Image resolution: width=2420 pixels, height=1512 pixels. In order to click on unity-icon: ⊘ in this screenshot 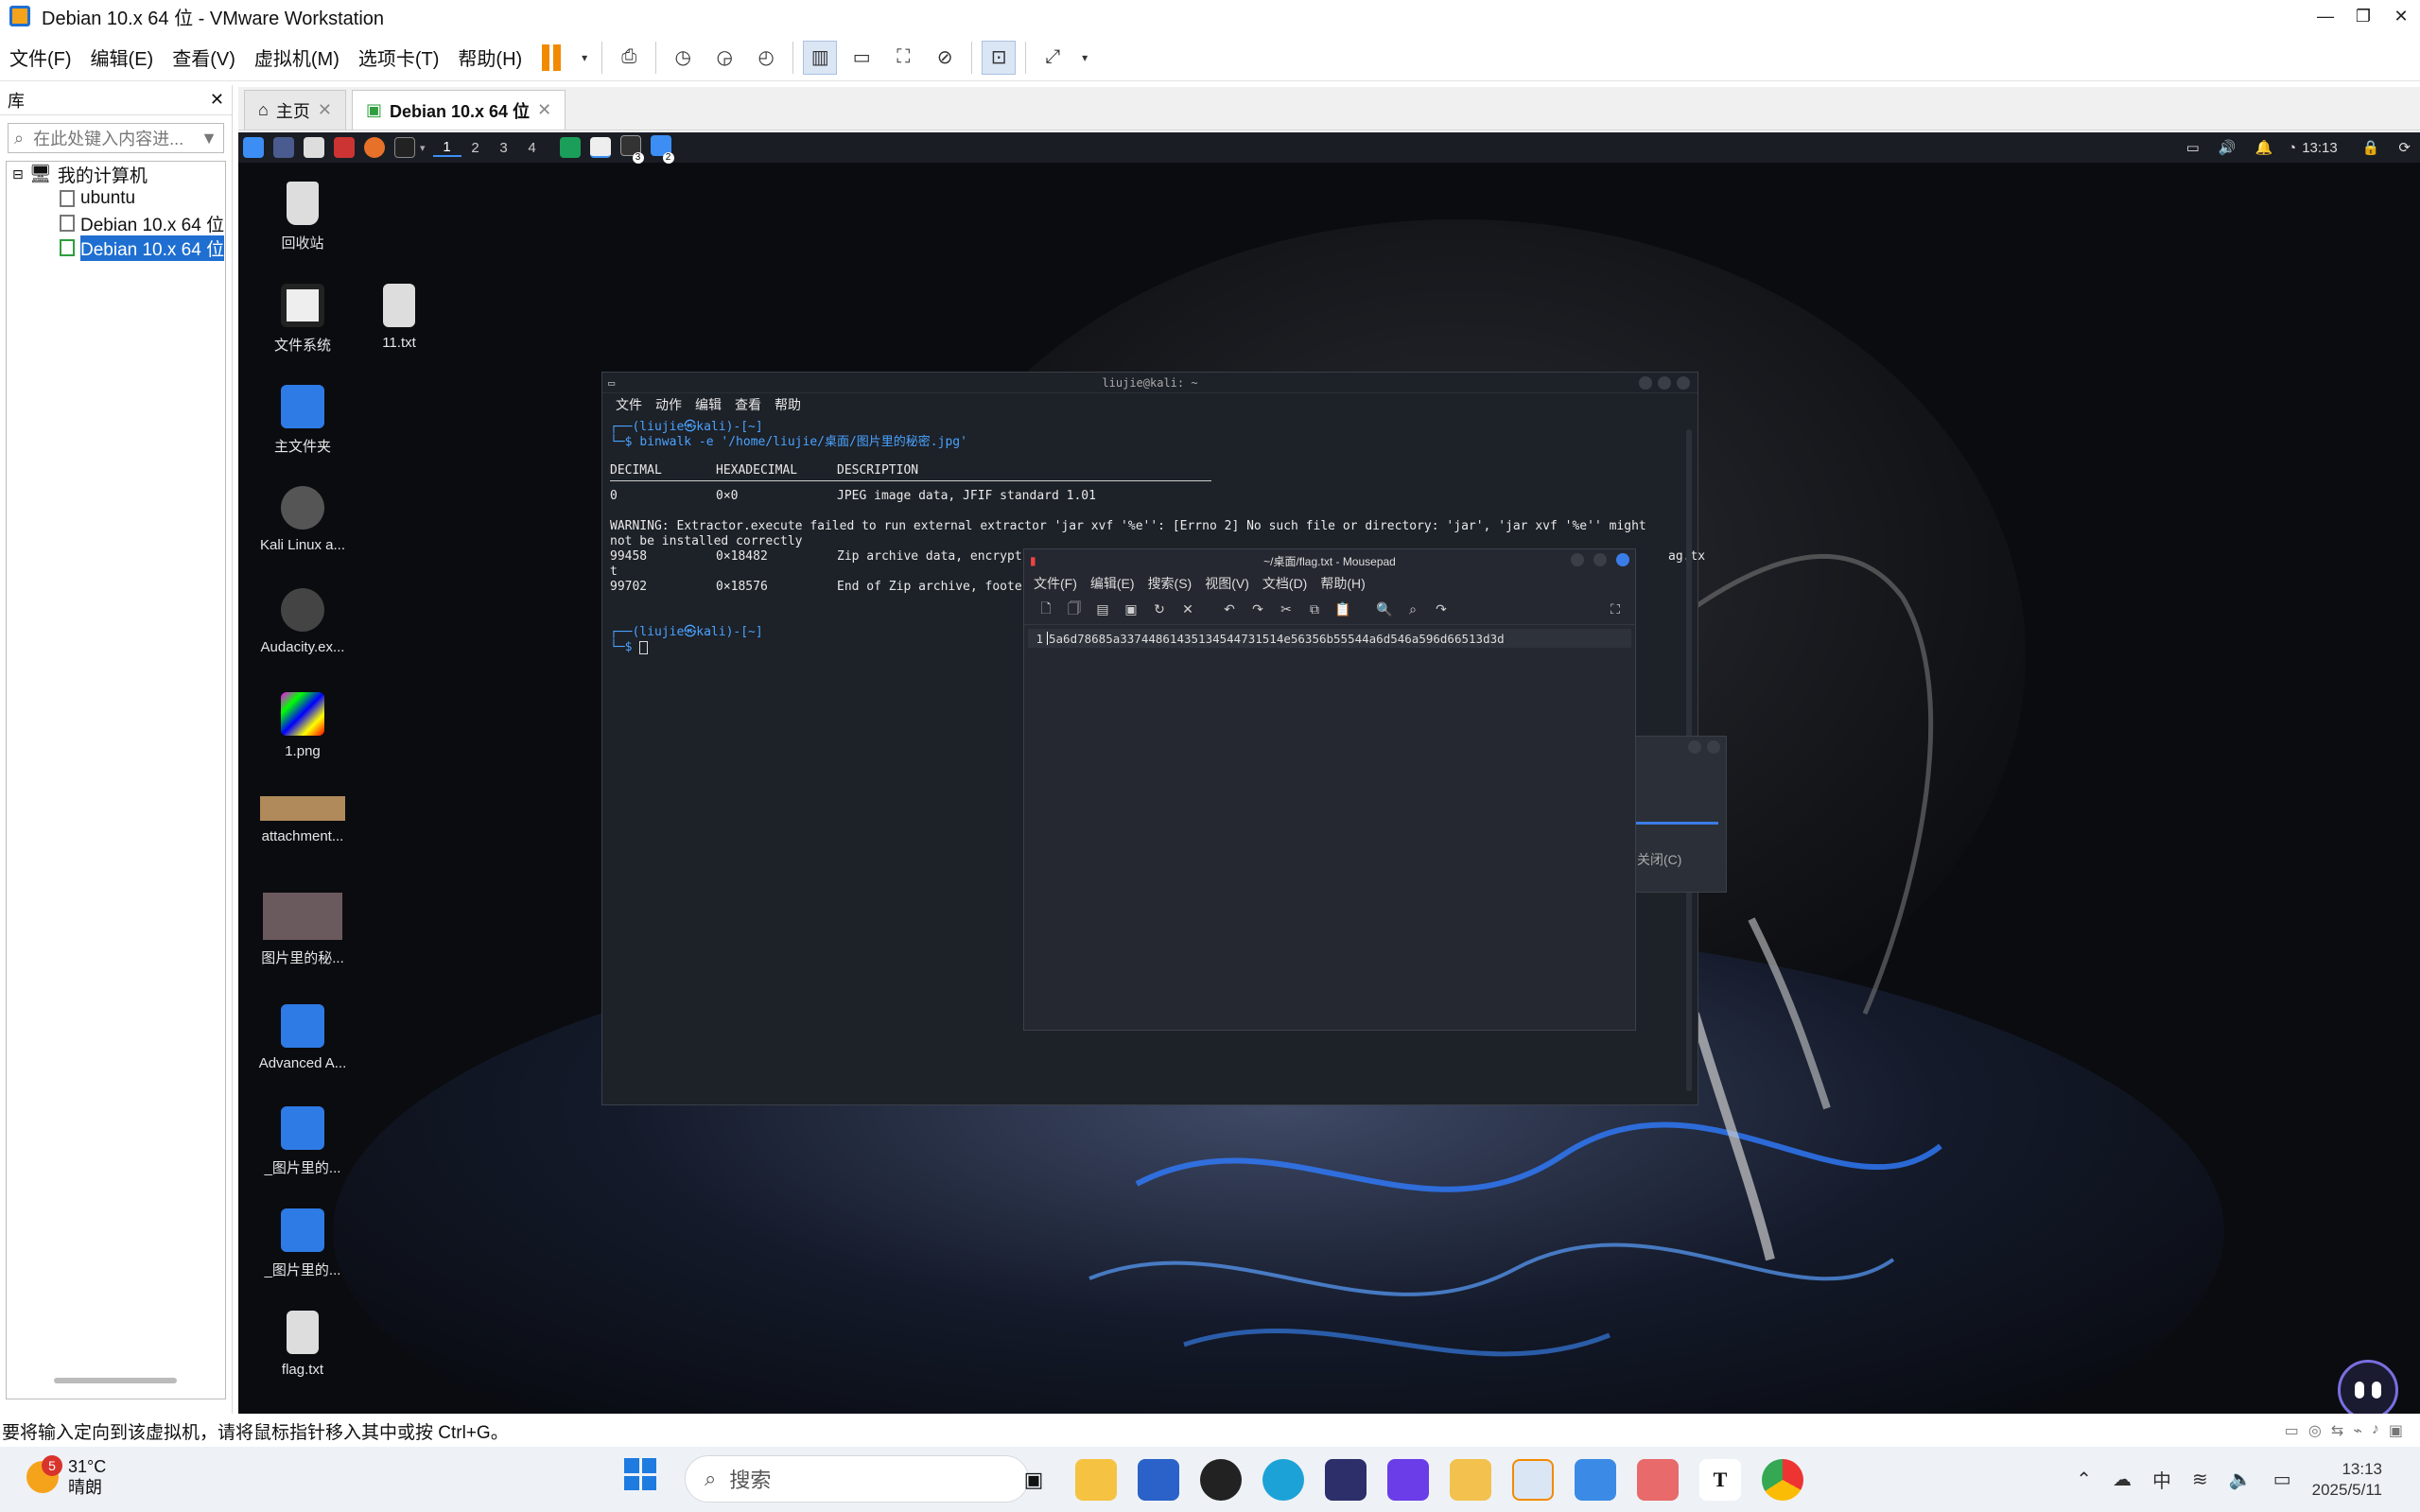, I will do `click(945, 58)`.